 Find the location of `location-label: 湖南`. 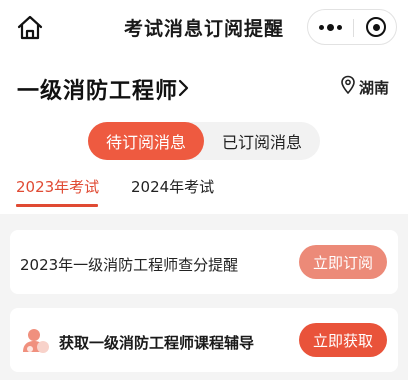

location-label: 湖南 is located at coordinates (374, 87).